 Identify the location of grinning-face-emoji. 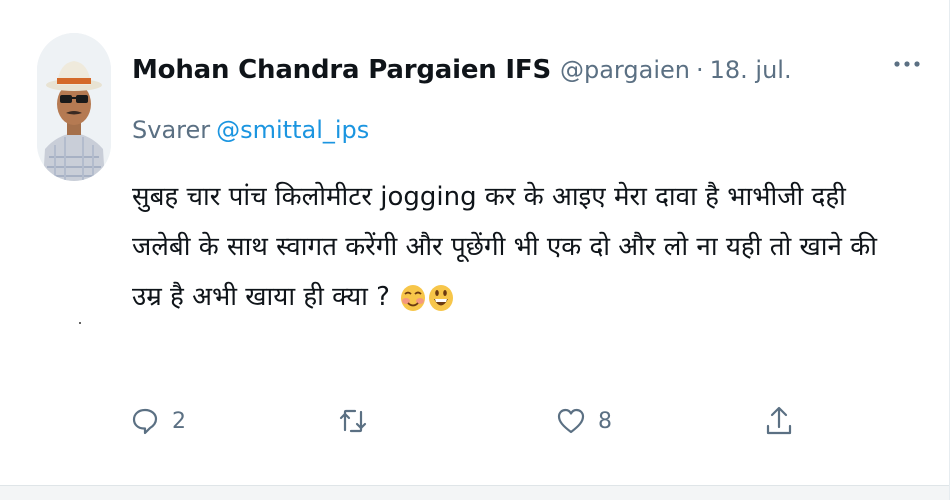
(441, 298).